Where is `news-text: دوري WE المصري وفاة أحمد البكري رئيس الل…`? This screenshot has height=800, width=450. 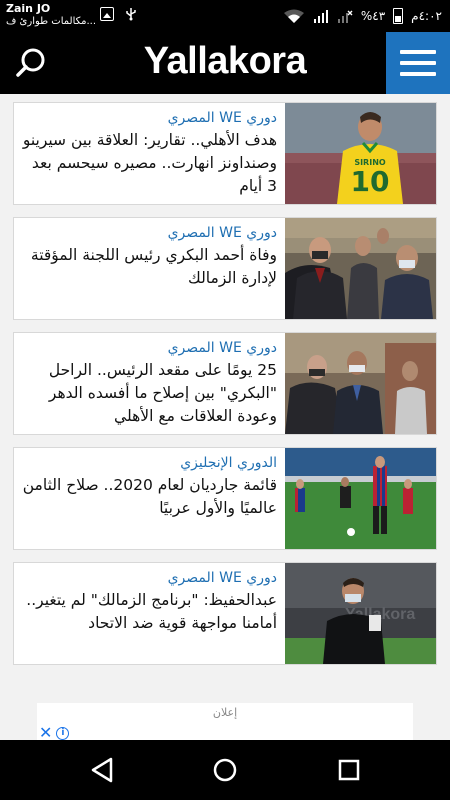 news-text: دوري WE المصري وفاة أحمد البكري رئيس الل… is located at coordinates (149, 268).